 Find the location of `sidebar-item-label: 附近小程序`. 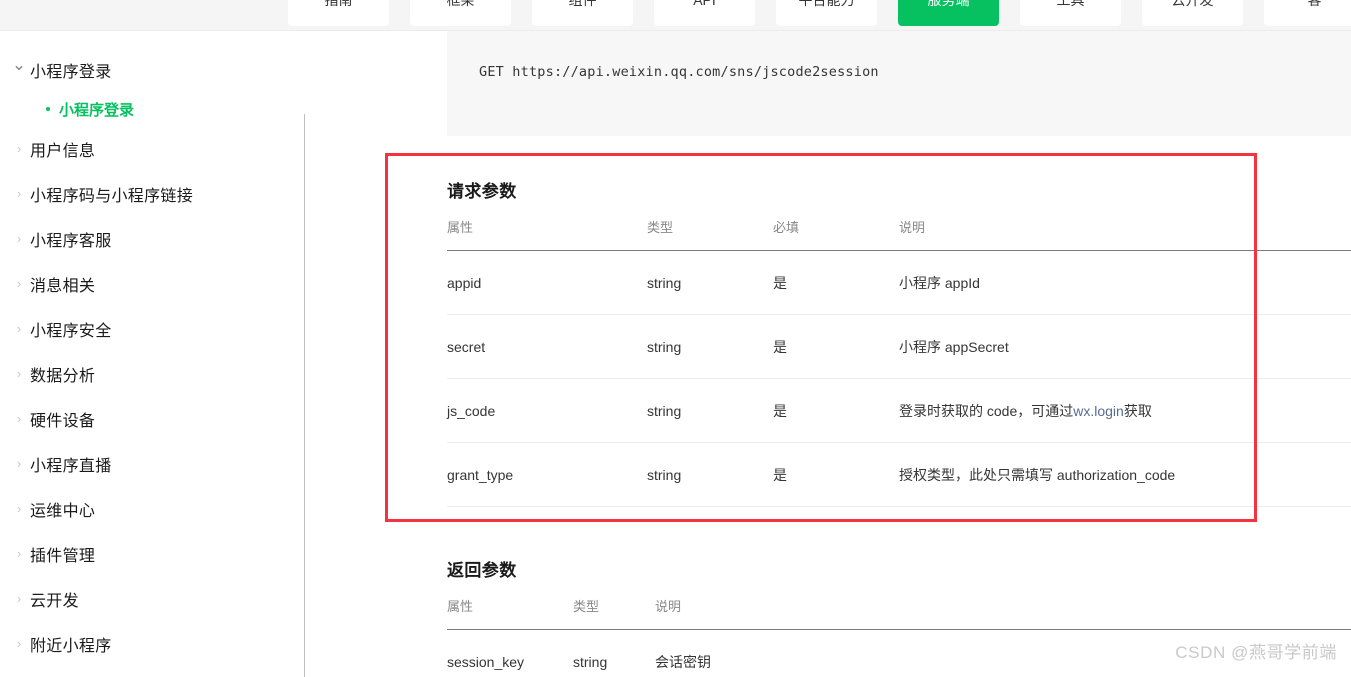

sidebar-item-label: 附近小程序 is located at coordinates (71, 646).